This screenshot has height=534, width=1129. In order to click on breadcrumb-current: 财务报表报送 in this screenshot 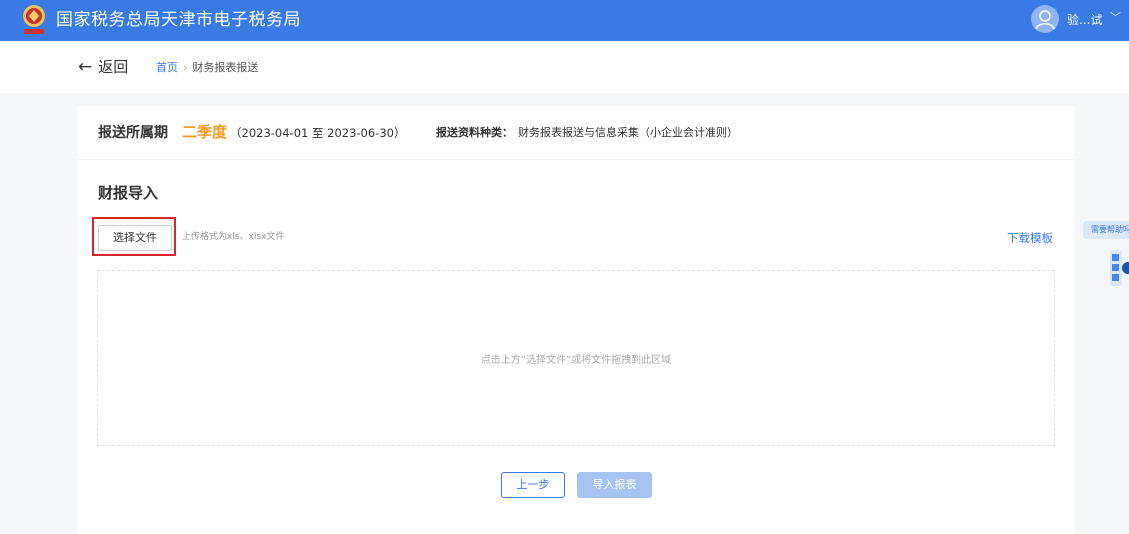, I will do `click(225, 67)`.